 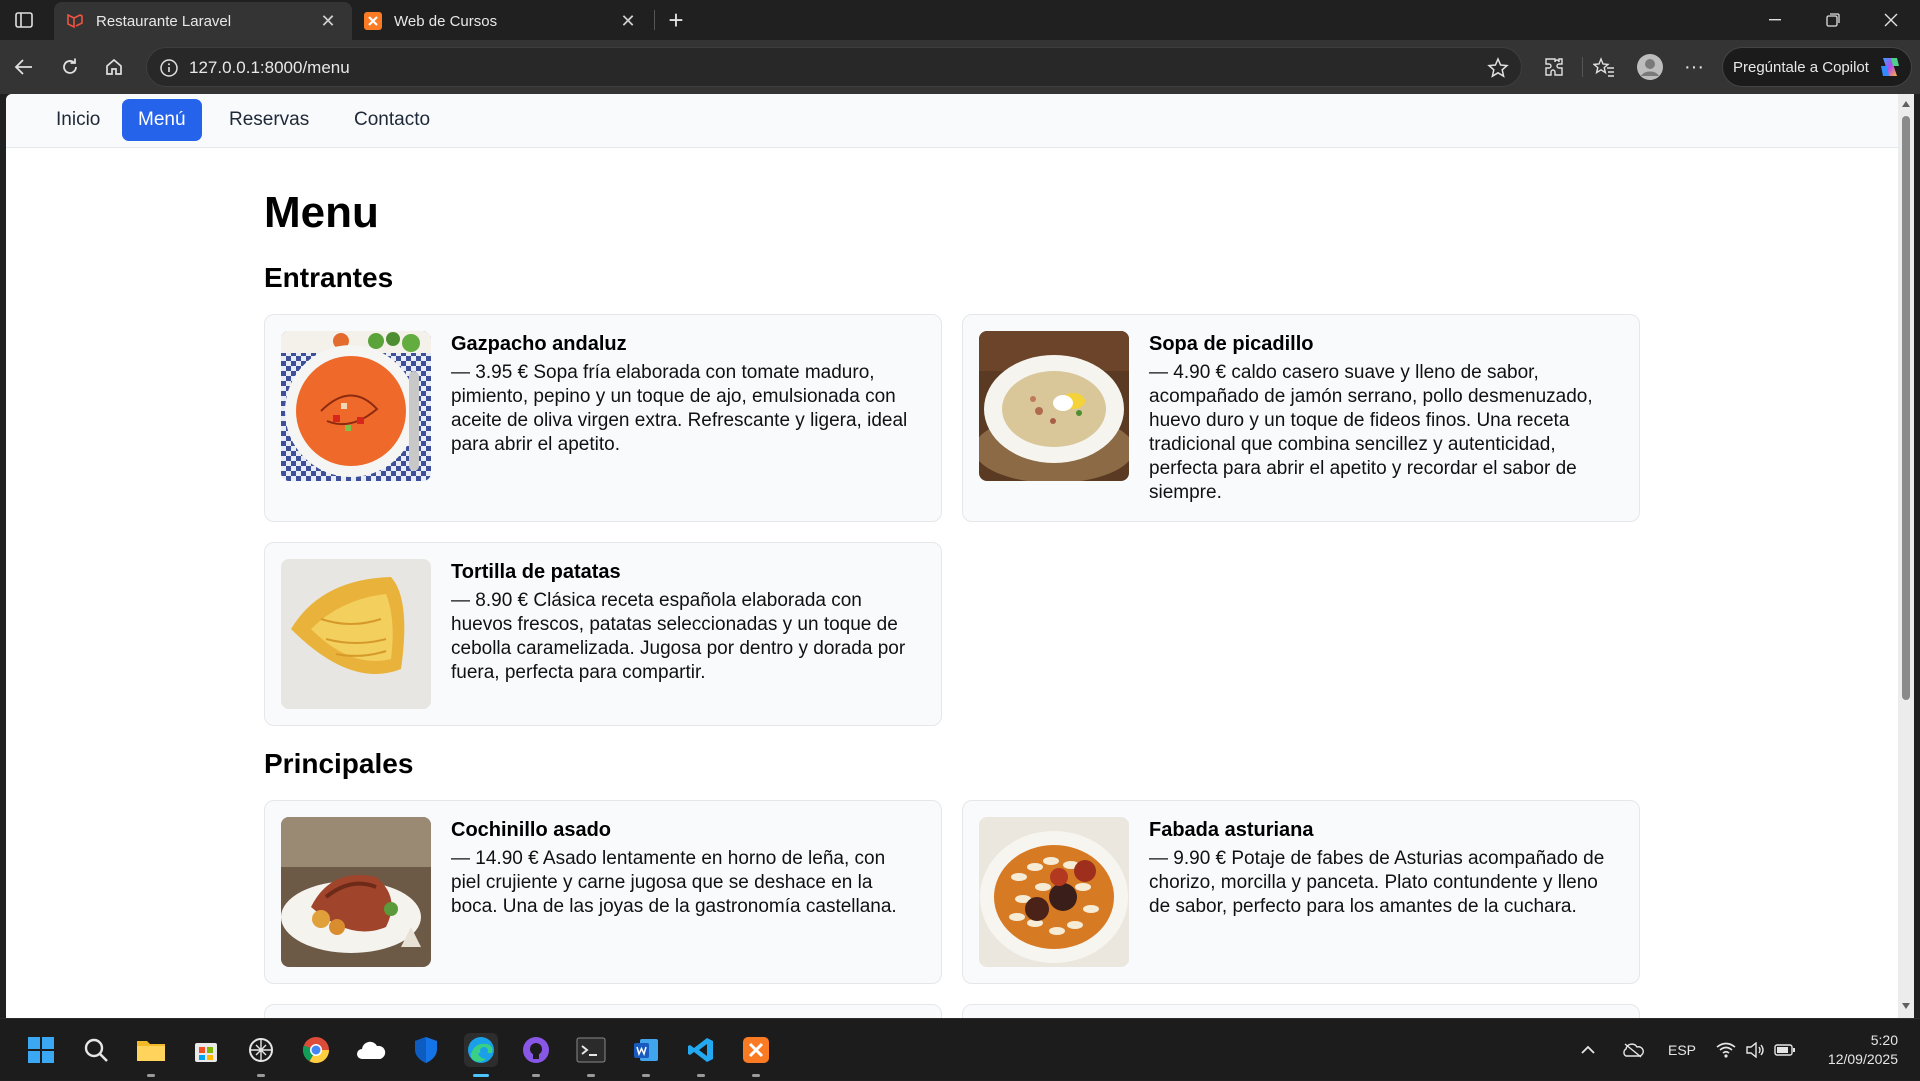 What do you see at coordinates (356, 406) in the screenshot?
I see `gazpacho-photo` at bounding box center [356, 406].